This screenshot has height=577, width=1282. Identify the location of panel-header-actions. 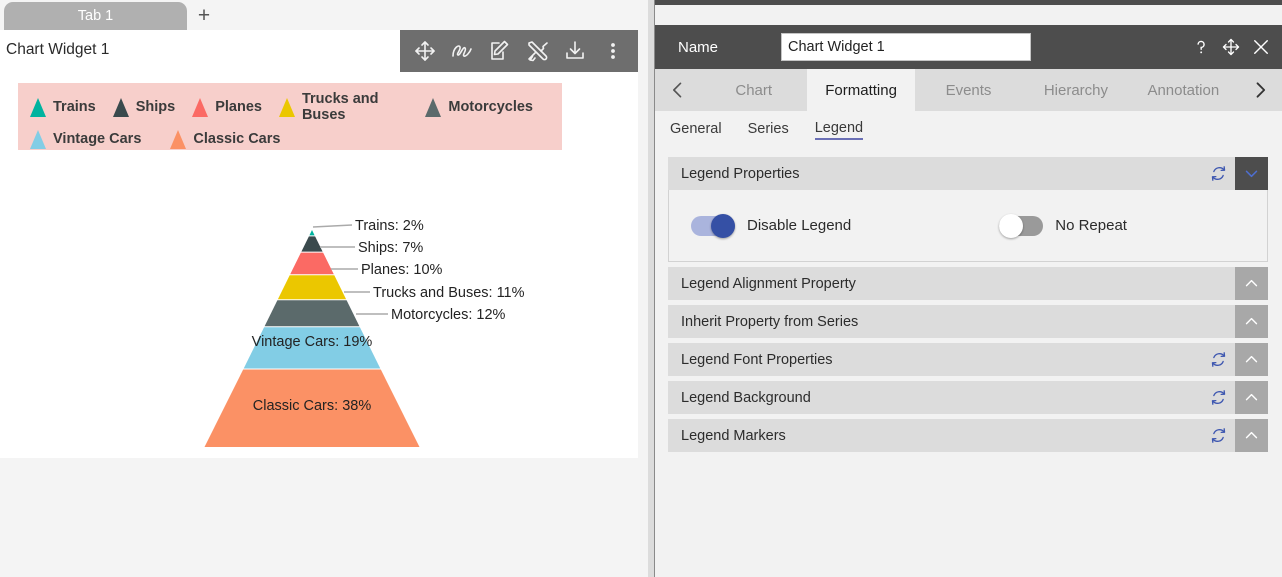
(1230, 47).